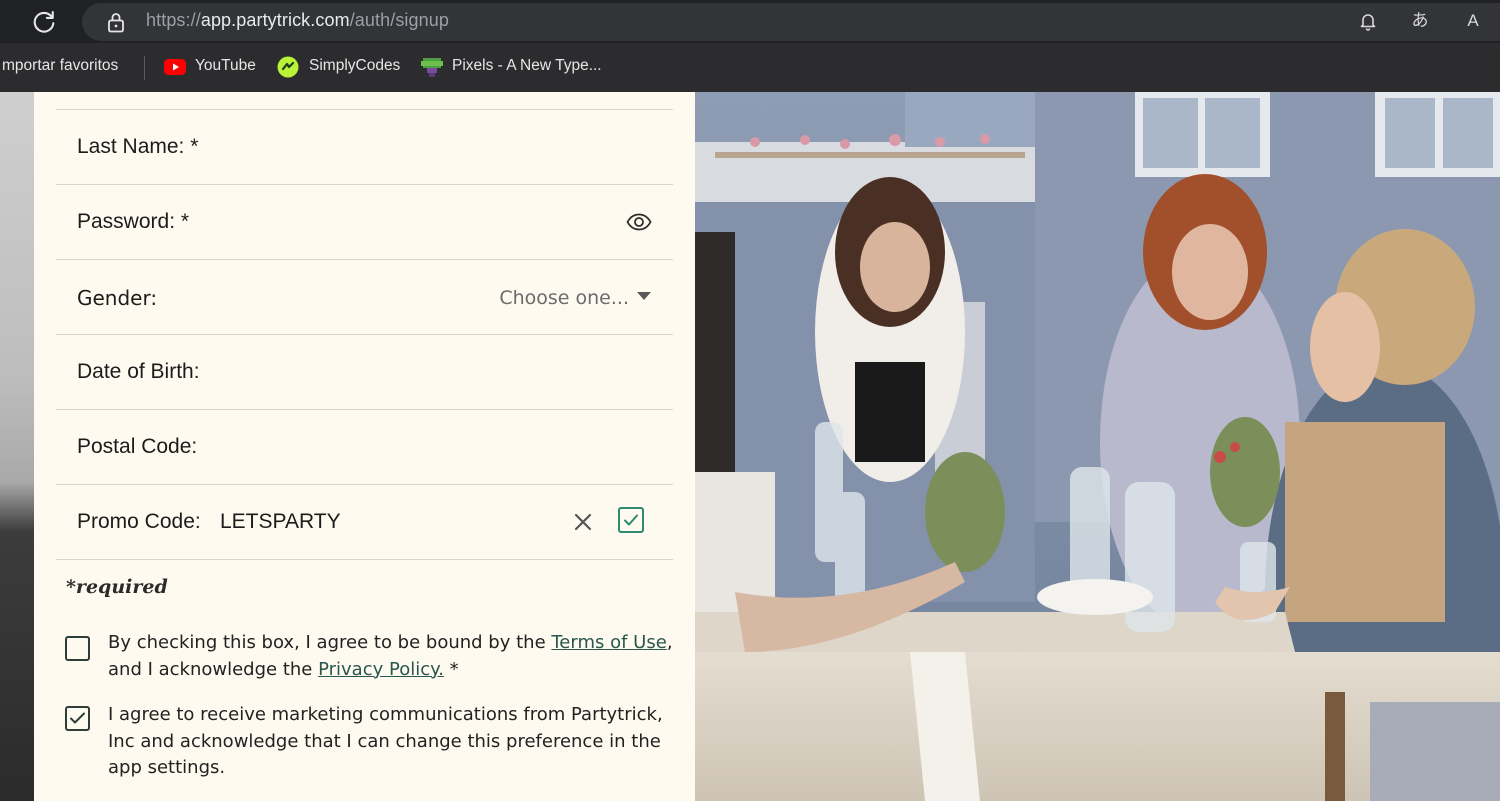  Describe the element at coordinates (364, 146) in the screenshot. I see `last-name-row: Last Name: *` at that location.